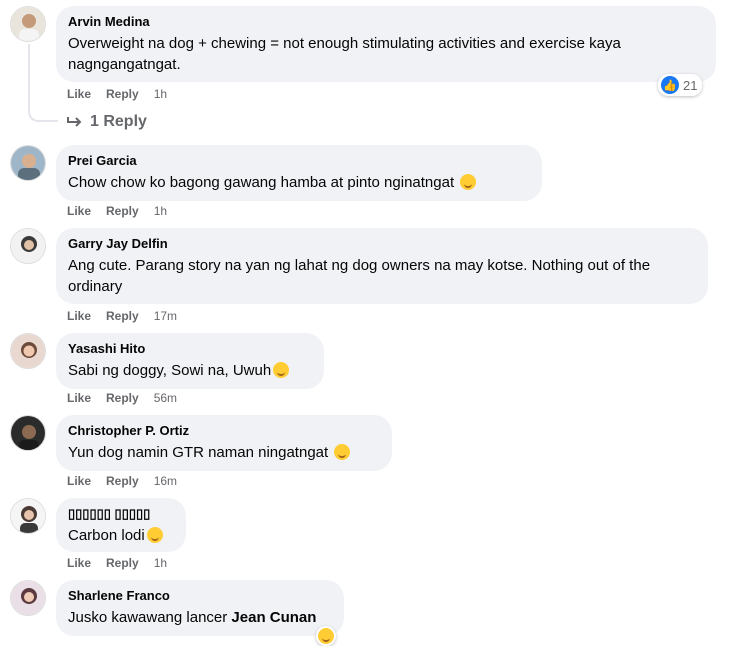  I want to click on reaction-count: 👍 21, so click(680, 85).